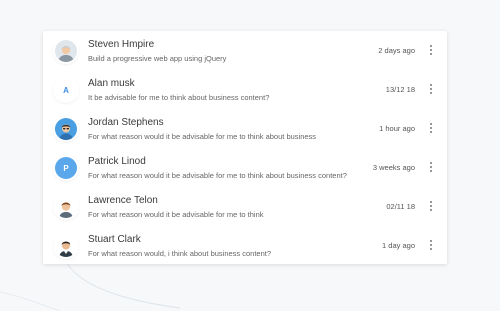 The image size is (500, 311). Describe the element at coordinates (111, 83) in the screenshot. I see `contact-name: Alan musk` at that location.